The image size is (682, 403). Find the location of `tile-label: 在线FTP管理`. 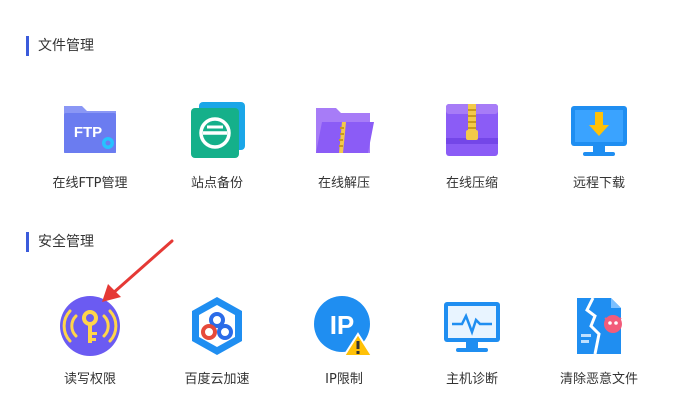

tile-label: 在线FTP管理 is located at coordinates (90, 183).